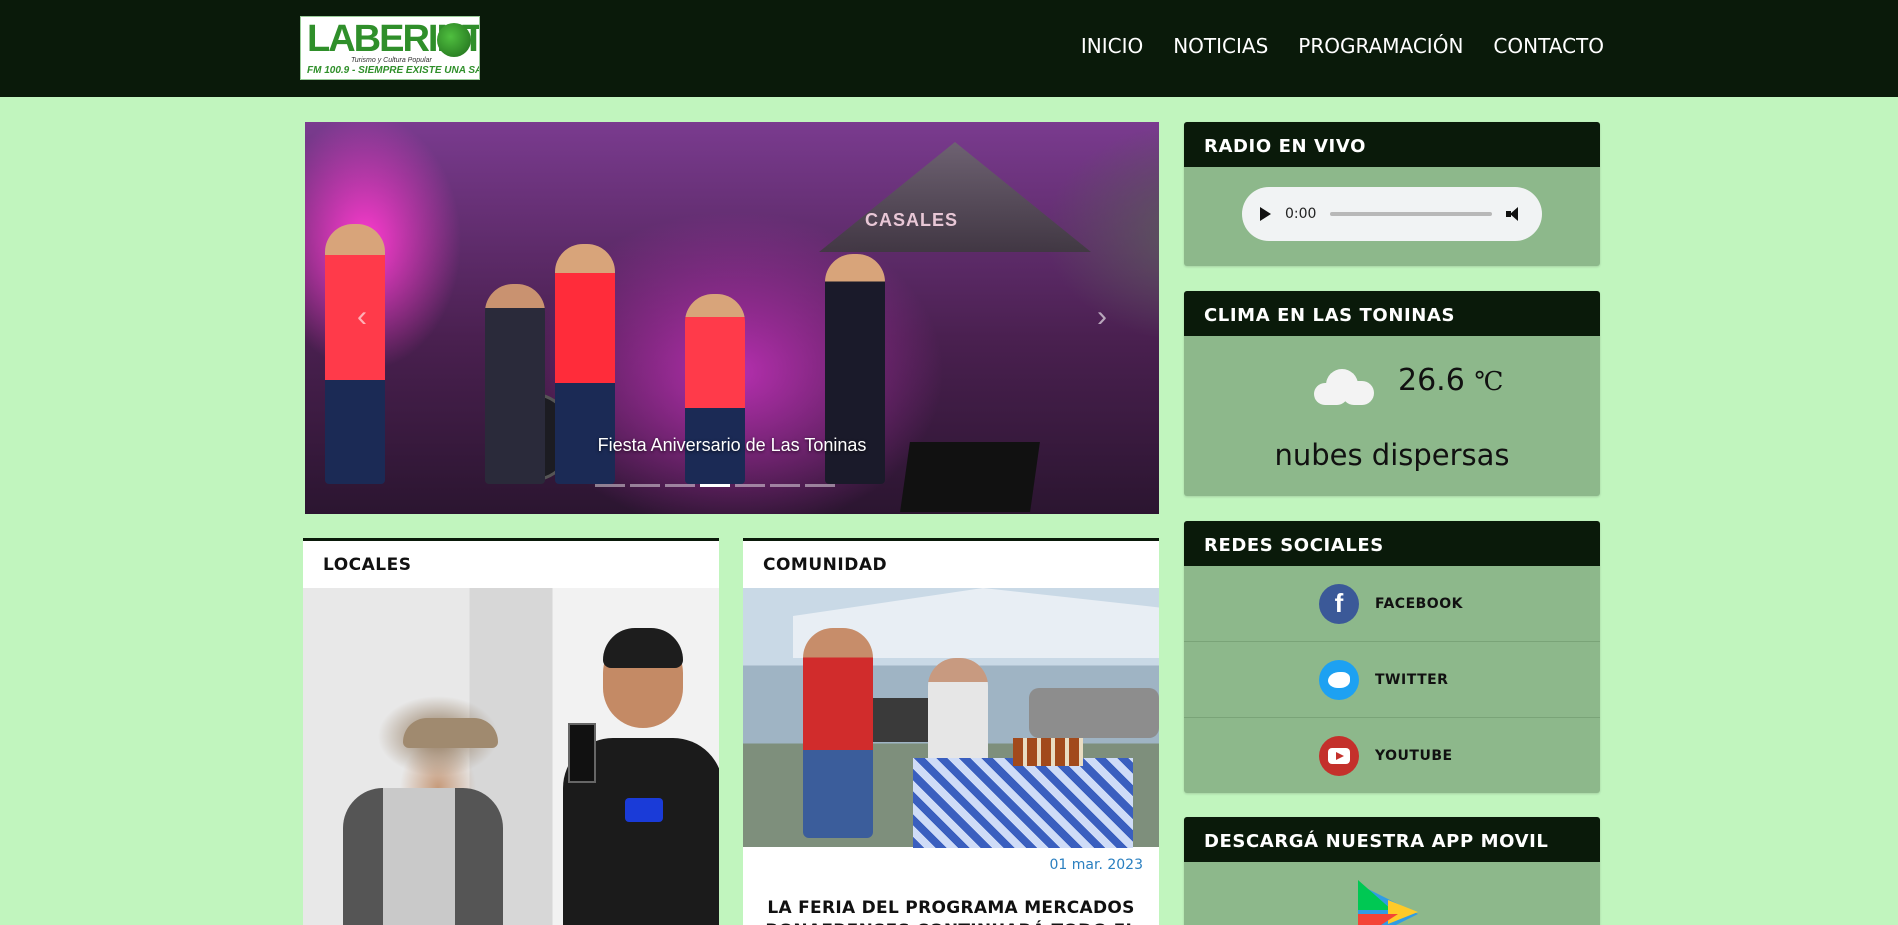 The image size is (1898, 925). Describe the element at coordinates (1345, 387) in the screenshot. I see `cloud-icon` at that location.